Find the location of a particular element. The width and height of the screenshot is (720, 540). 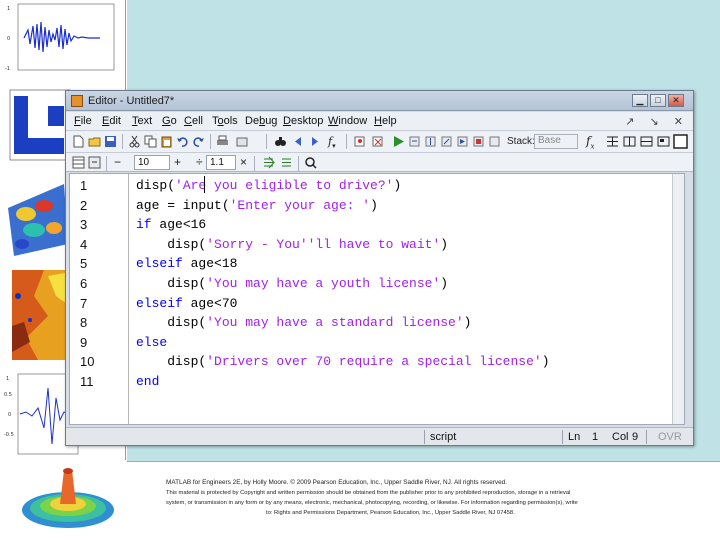

maximize-pane-icon is located at coordinates (680, 141).